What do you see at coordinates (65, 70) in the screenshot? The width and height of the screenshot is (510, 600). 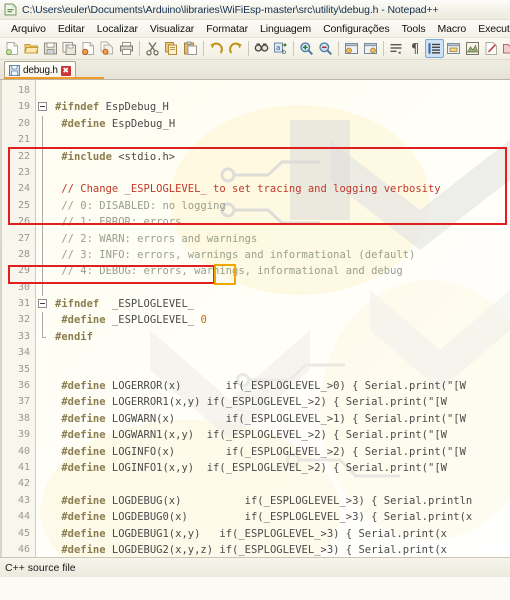 I see `close-icon: ✖` at bounding box center [65, 70].